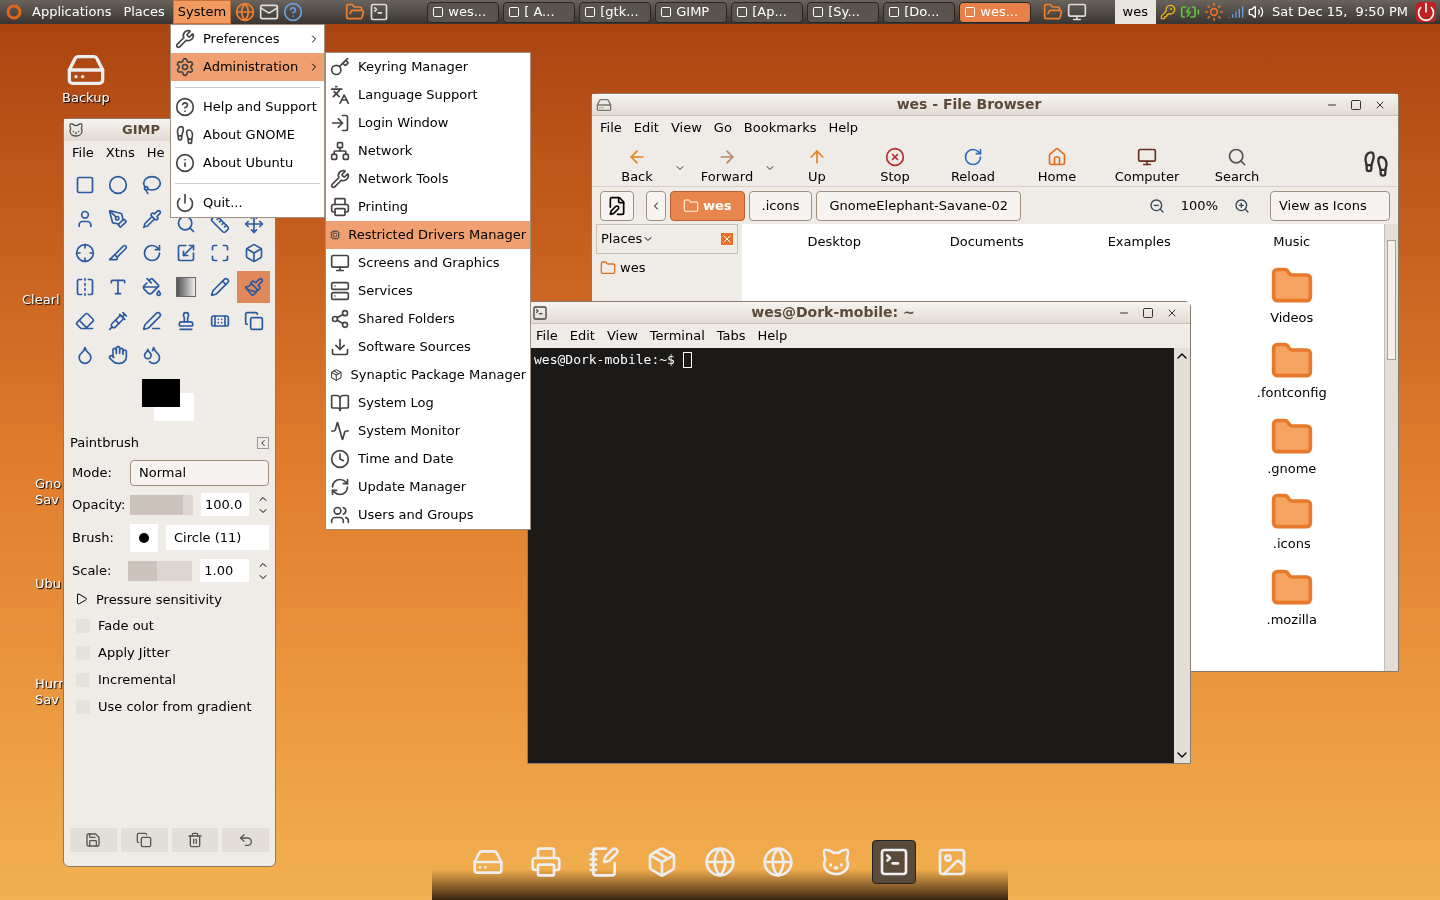 This screenshot has width=1440, height=900. Describe the element at coordinates (14, 12) in the screenshot. I see `logo-icon` at that location.